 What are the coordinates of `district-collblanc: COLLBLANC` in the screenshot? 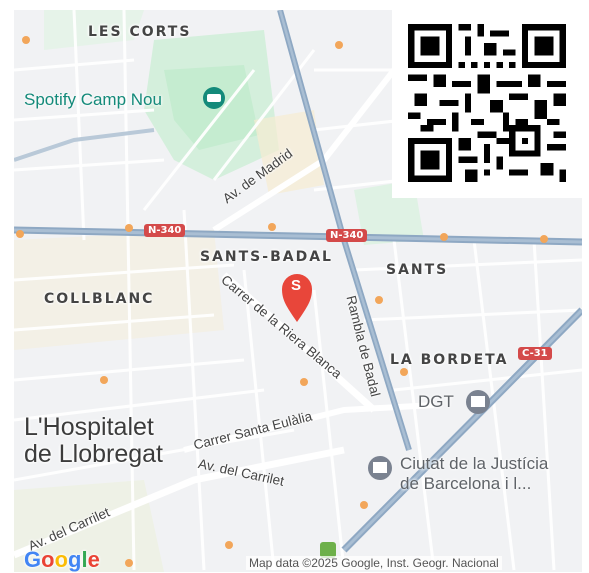 It's located at (99, 299).